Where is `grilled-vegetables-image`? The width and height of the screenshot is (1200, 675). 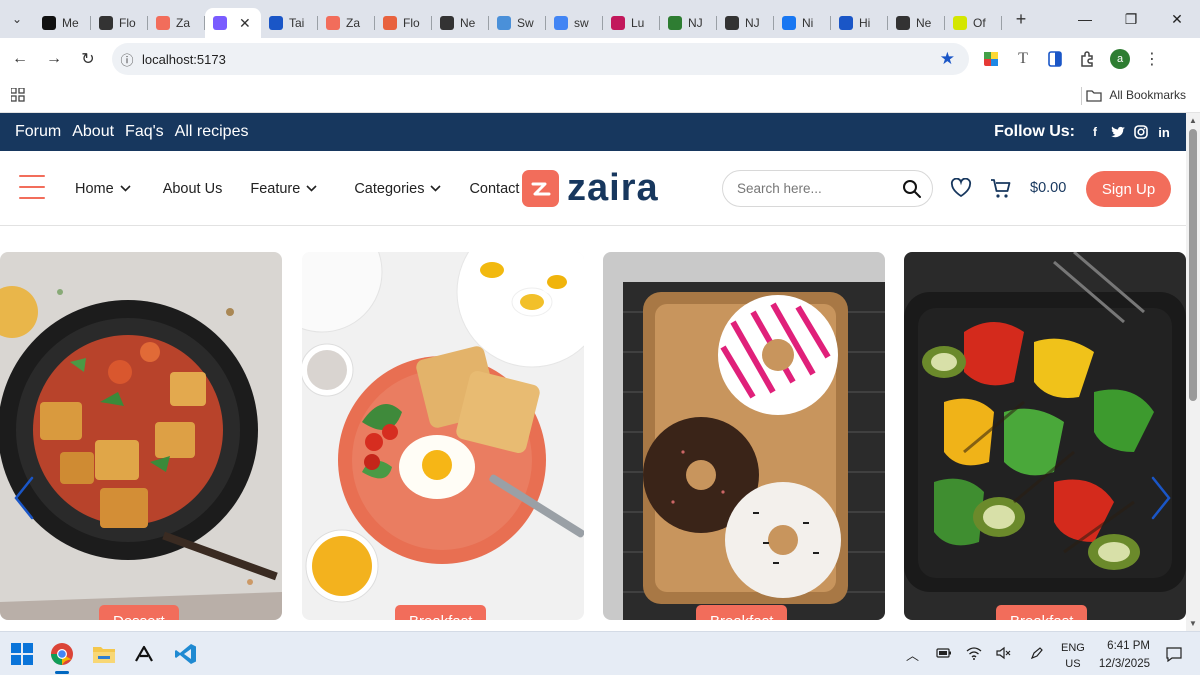
grilled-vegetables-image is located at coordinates (1045, 436).